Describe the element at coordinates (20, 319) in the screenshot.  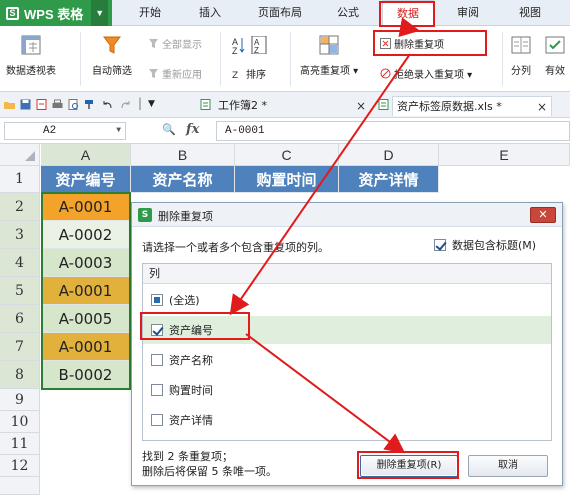
I see `row-header-6: 6` at that location.